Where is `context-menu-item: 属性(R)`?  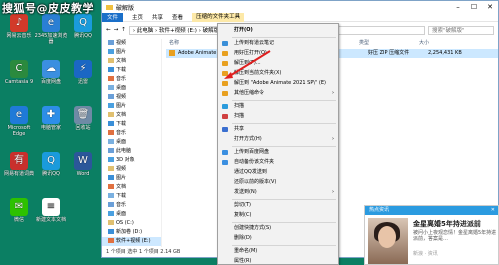 context-menu-item: 属性(R) is located at coordinates (278, 261).